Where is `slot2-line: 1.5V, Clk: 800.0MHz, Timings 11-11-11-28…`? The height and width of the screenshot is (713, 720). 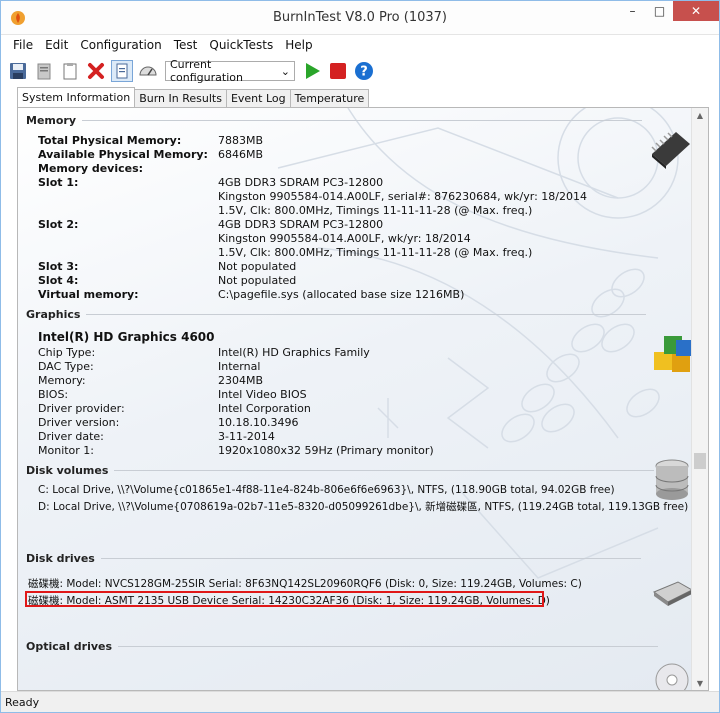
slot2-line: 1.5V, Clk: 800.0MHz, Timings 11-11-11-28… is located at coordinates (375, 252).